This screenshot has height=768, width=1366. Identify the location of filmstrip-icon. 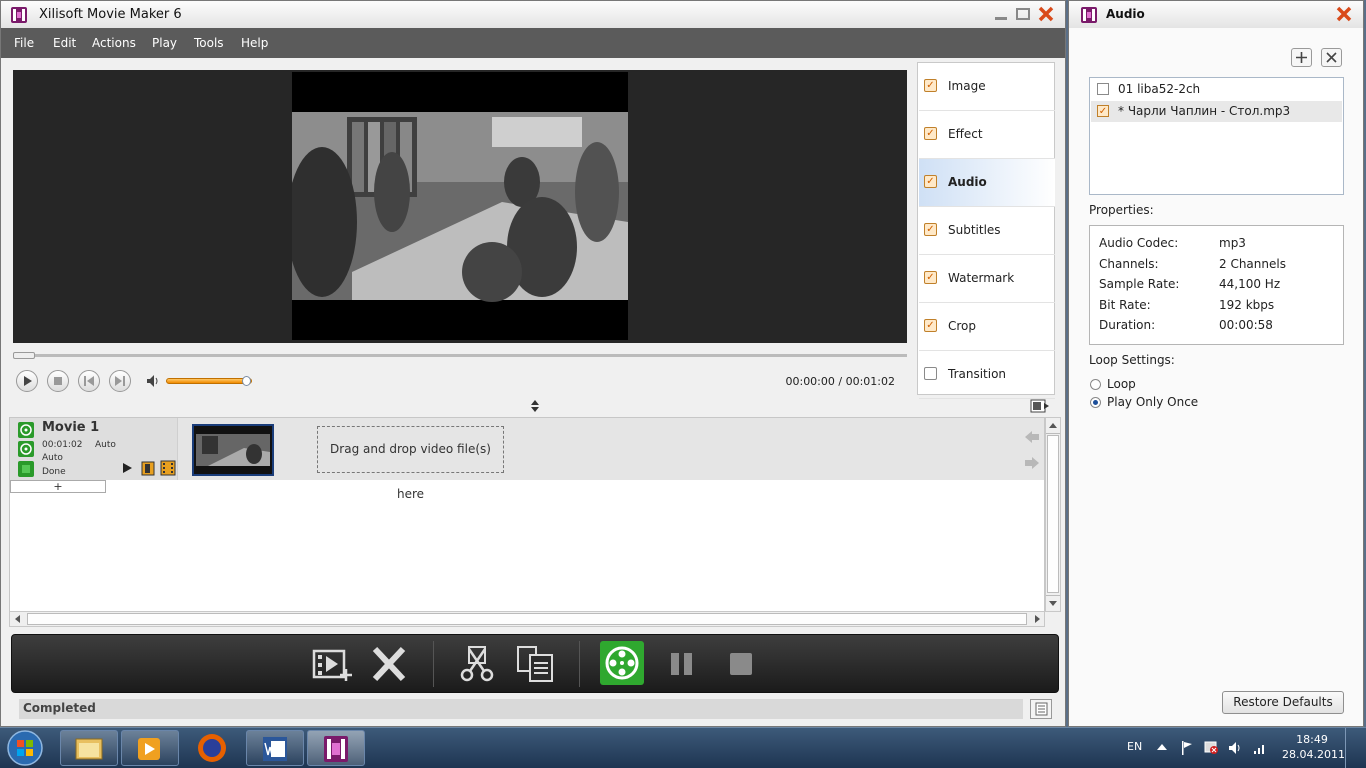
(168, 468).